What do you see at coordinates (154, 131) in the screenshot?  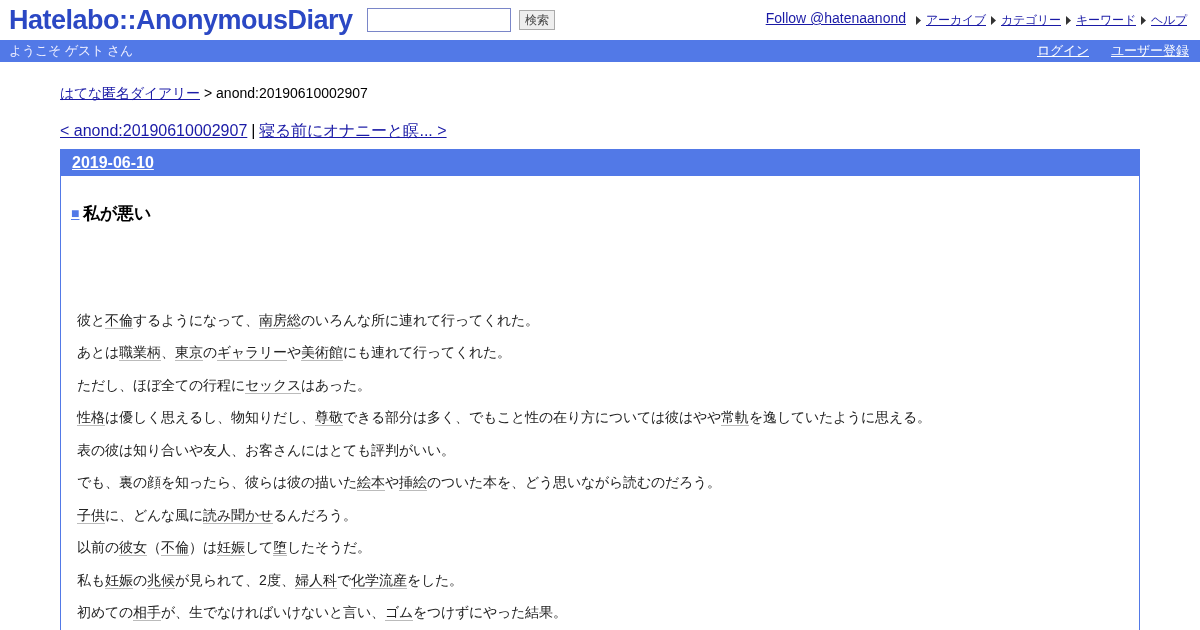 I see `previous-link: < anond:20190610002907` at bounding box center [154, 131].